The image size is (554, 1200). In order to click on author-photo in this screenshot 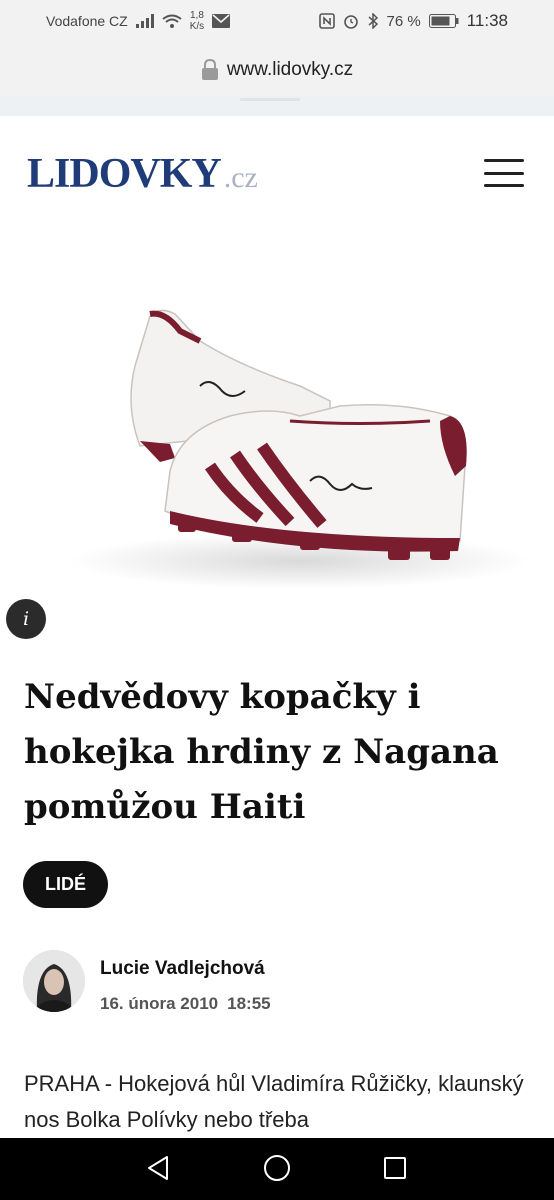, I will do `click(54, 981)`.